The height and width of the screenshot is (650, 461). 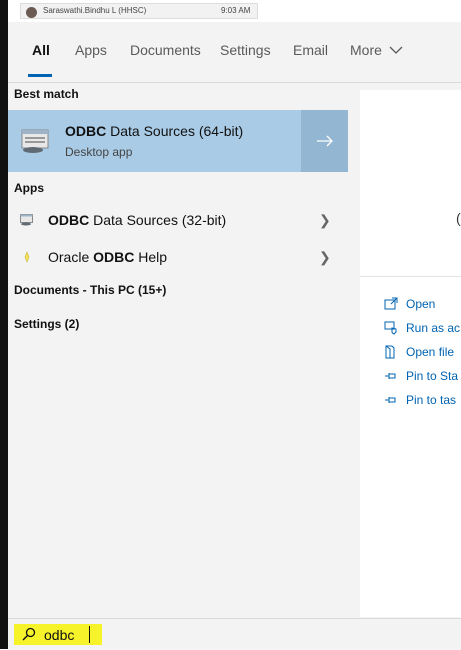 What do you see at coordinates (433, 328) in the screenshot?
I see `action-label: Run as ac` at bounding box center [433, 328].